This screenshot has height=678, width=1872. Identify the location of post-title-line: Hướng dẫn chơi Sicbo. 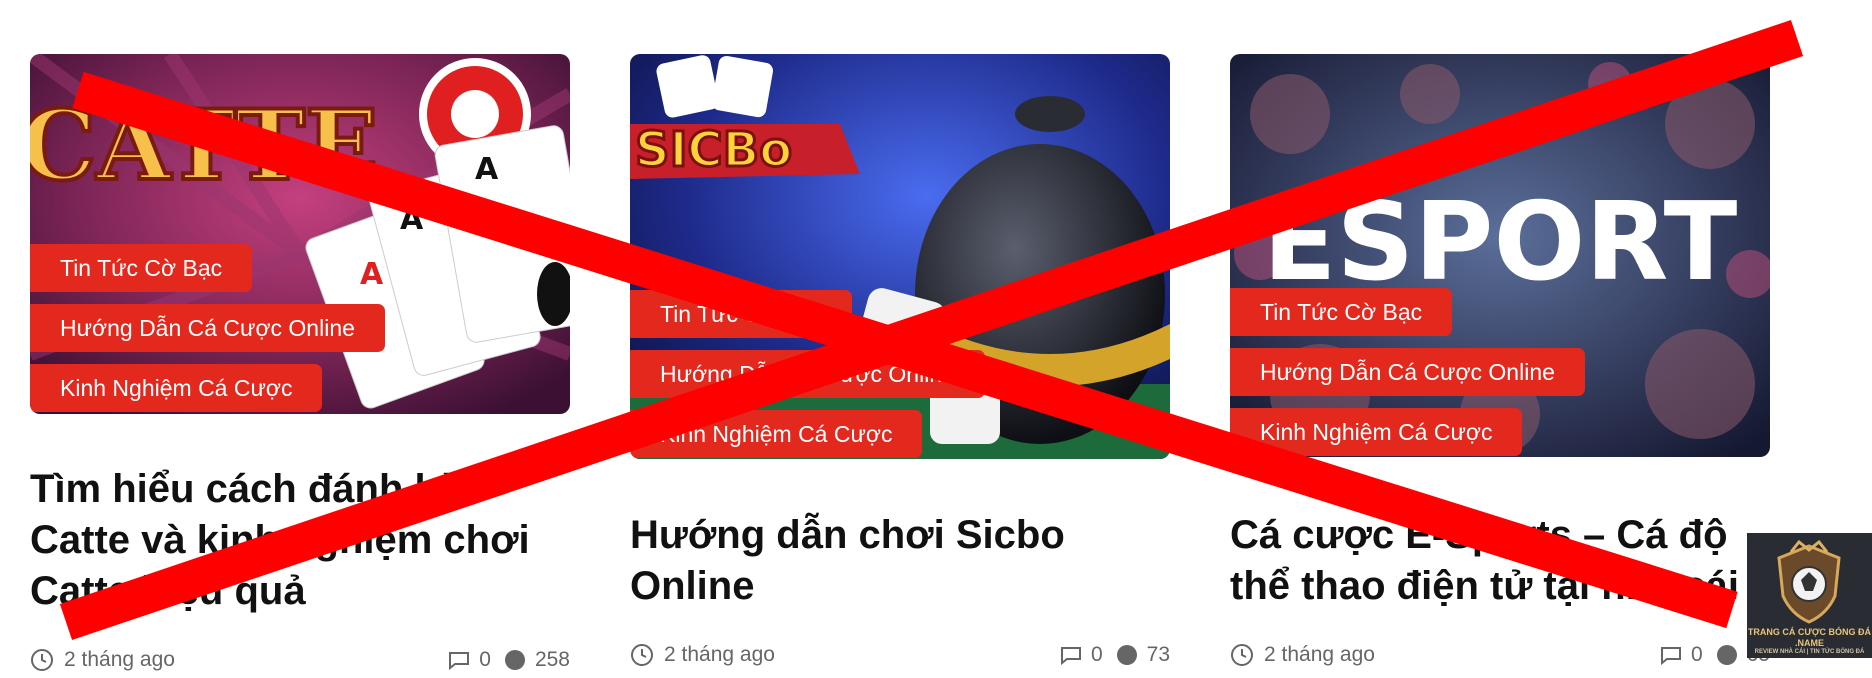
(900, 535).